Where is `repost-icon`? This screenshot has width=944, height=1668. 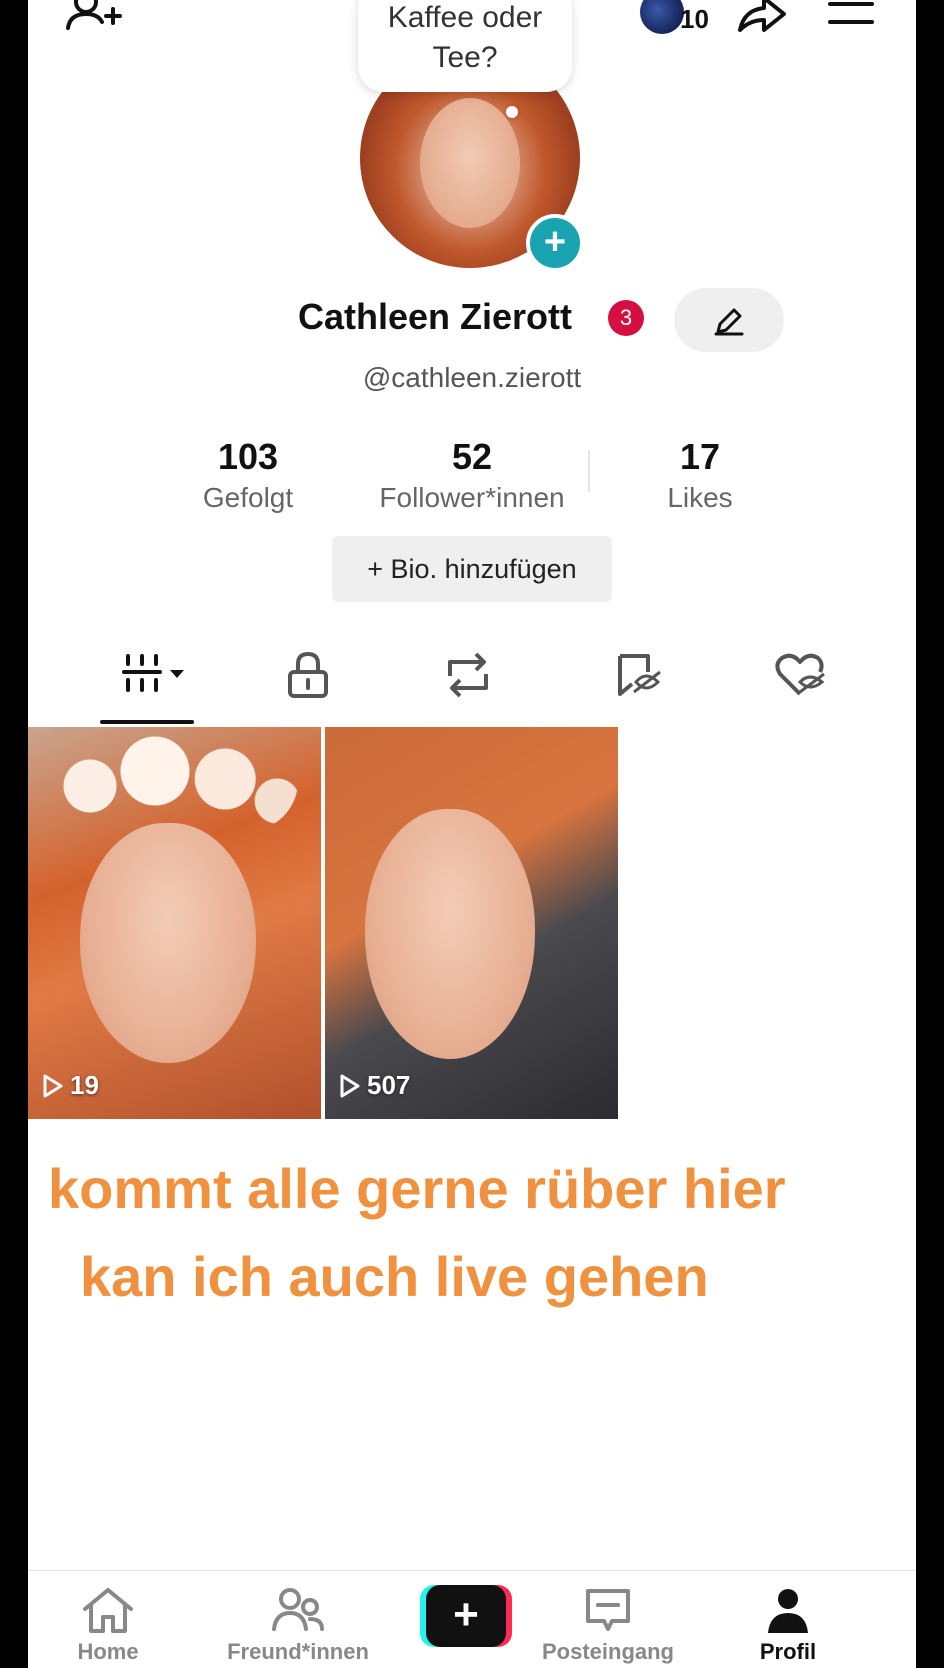
repost-icon is located at coordinates (468, 677).